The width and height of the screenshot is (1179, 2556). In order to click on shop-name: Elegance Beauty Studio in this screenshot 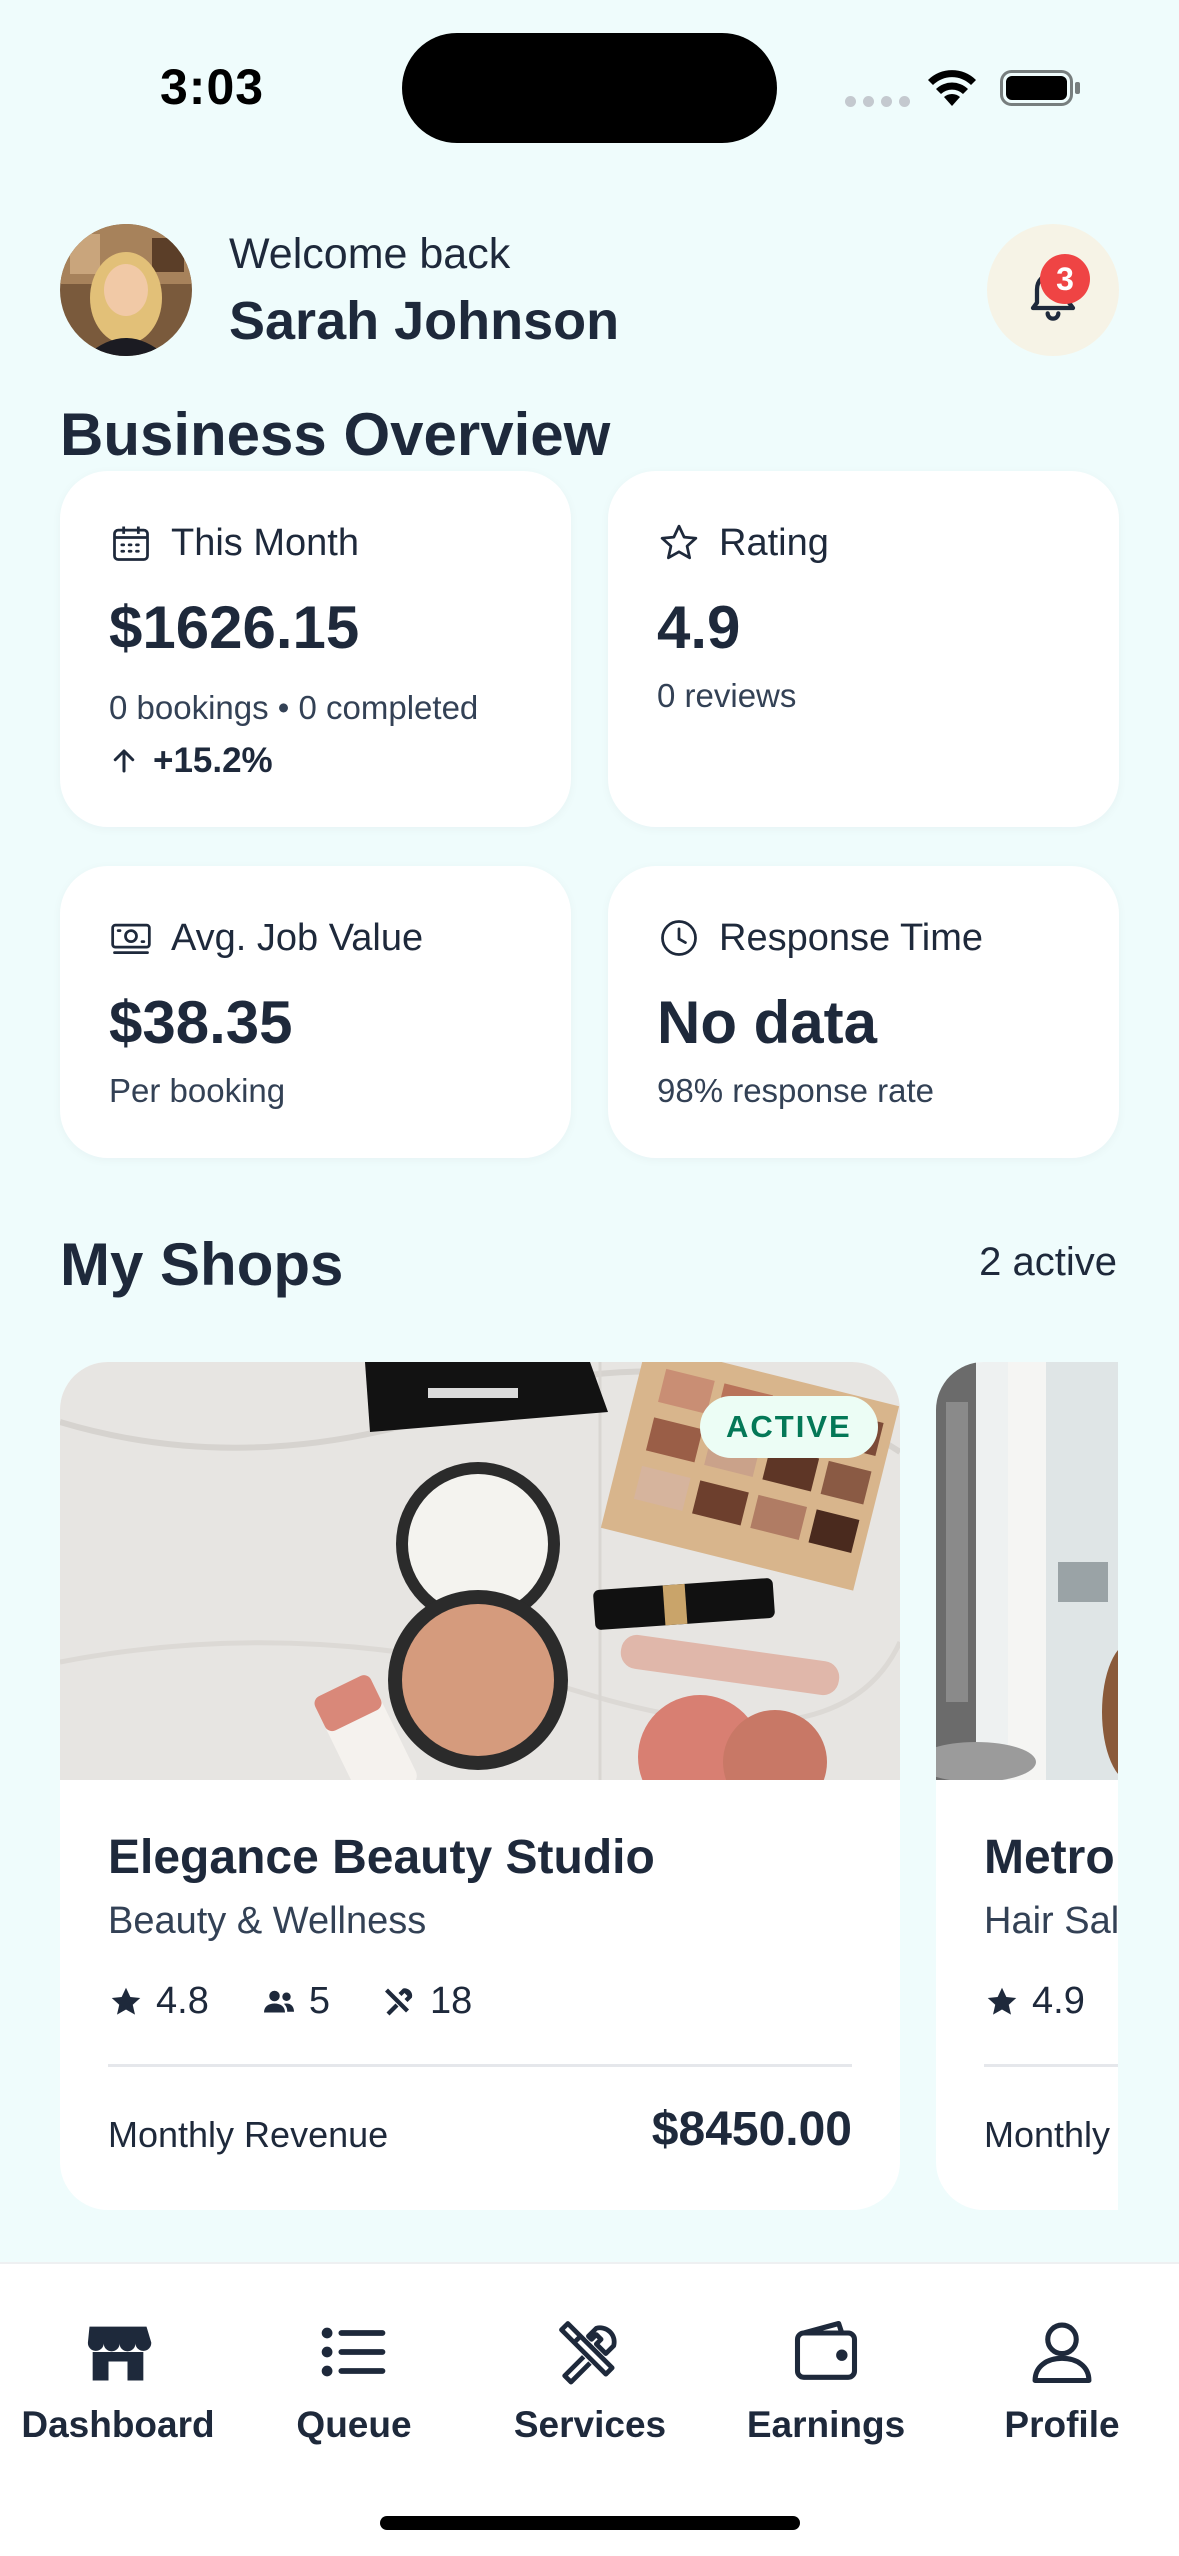, I will do `click(381, 1857)`.